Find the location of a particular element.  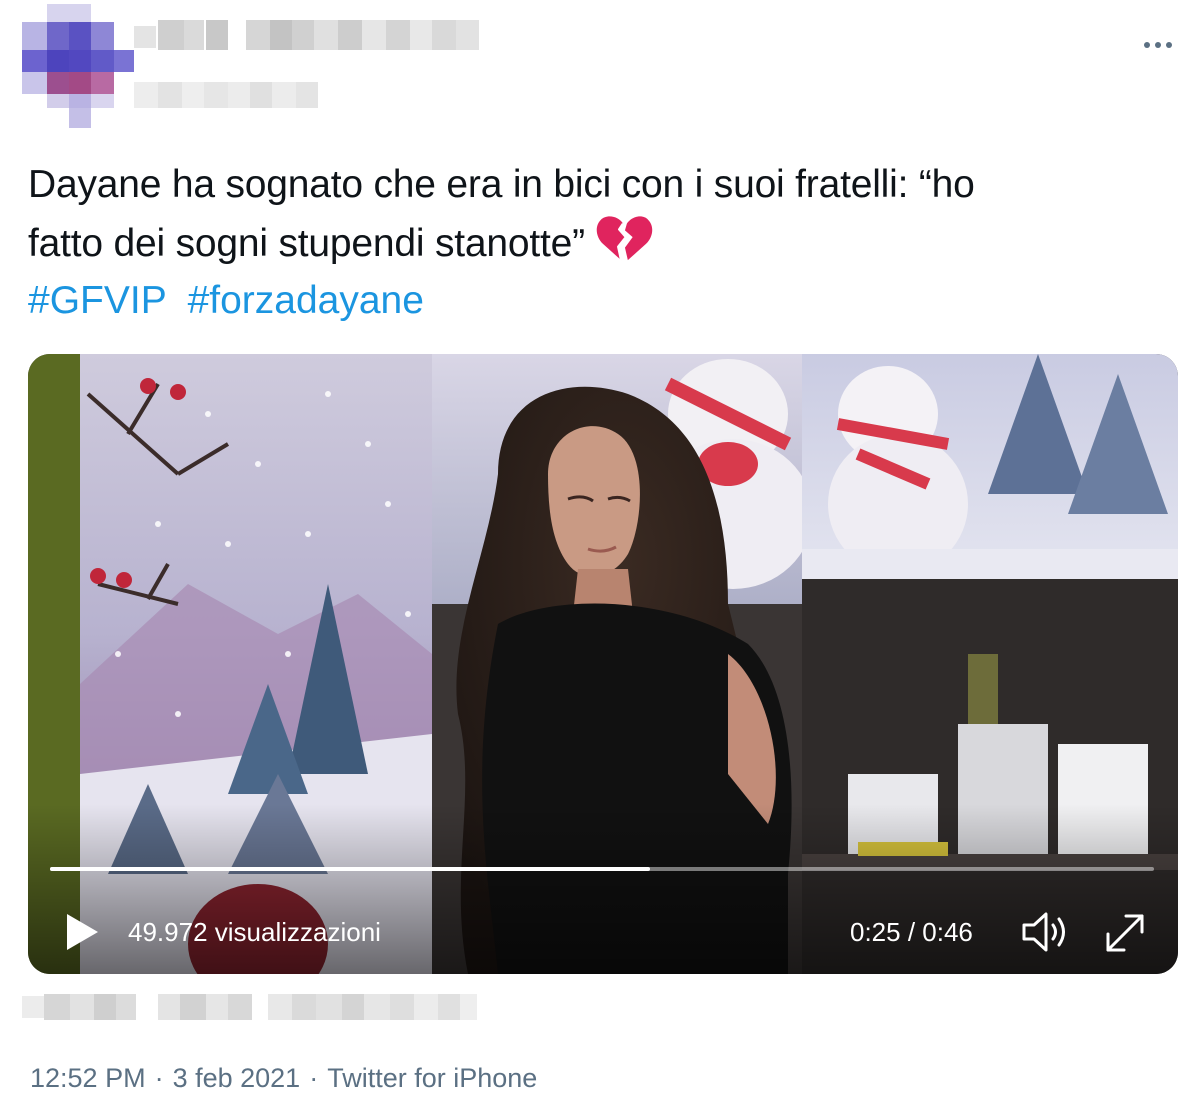

tweet-text-line-2: fatto dei sogni stupendi stanotte” is located at coordinates (603, 243).